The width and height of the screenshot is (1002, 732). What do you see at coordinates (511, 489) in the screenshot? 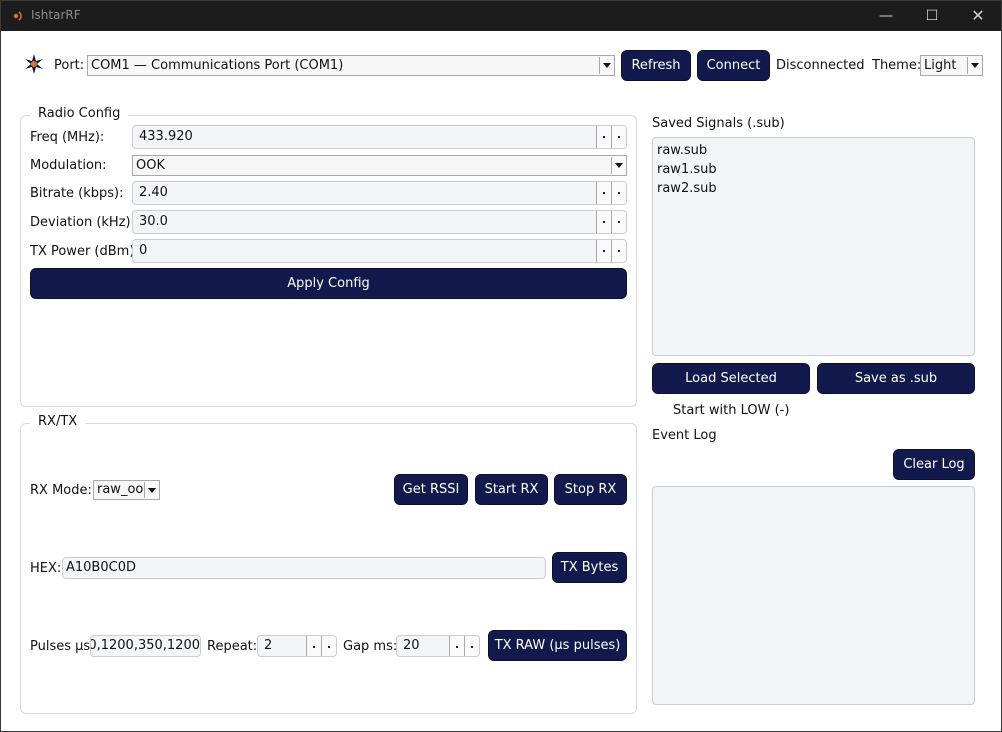
I see `start-rx-button: Start RX` at bounding box center [511, 489].